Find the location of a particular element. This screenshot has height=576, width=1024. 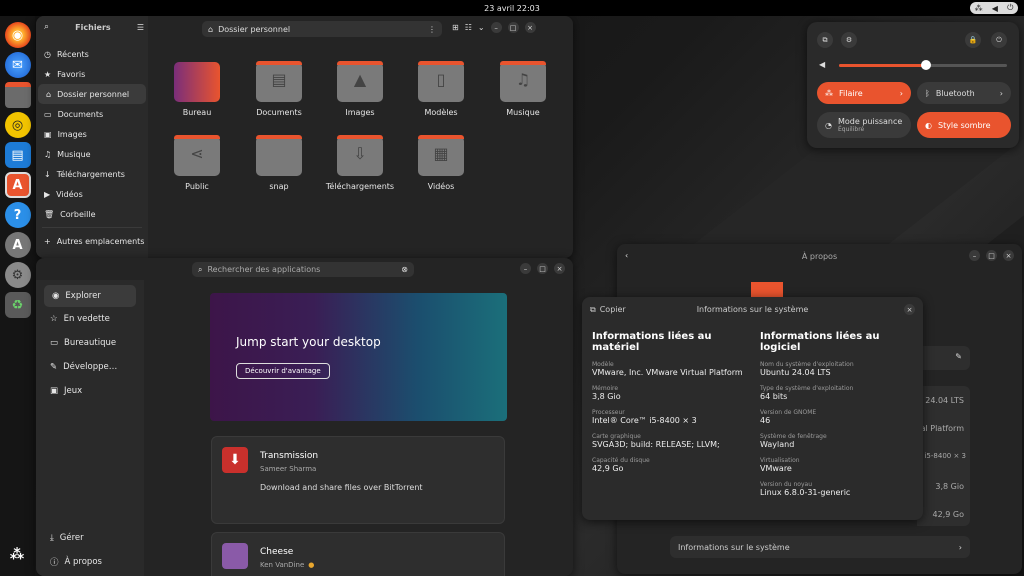

folder-public: ⋖ is located at coordinates (197, 155).